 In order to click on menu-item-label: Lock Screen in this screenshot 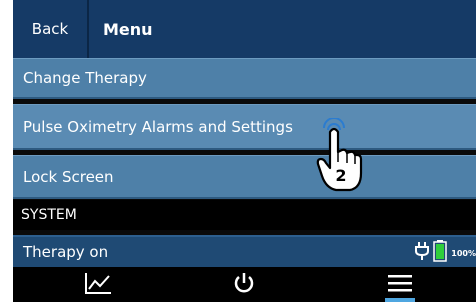, I will do `click(68, 176)`.